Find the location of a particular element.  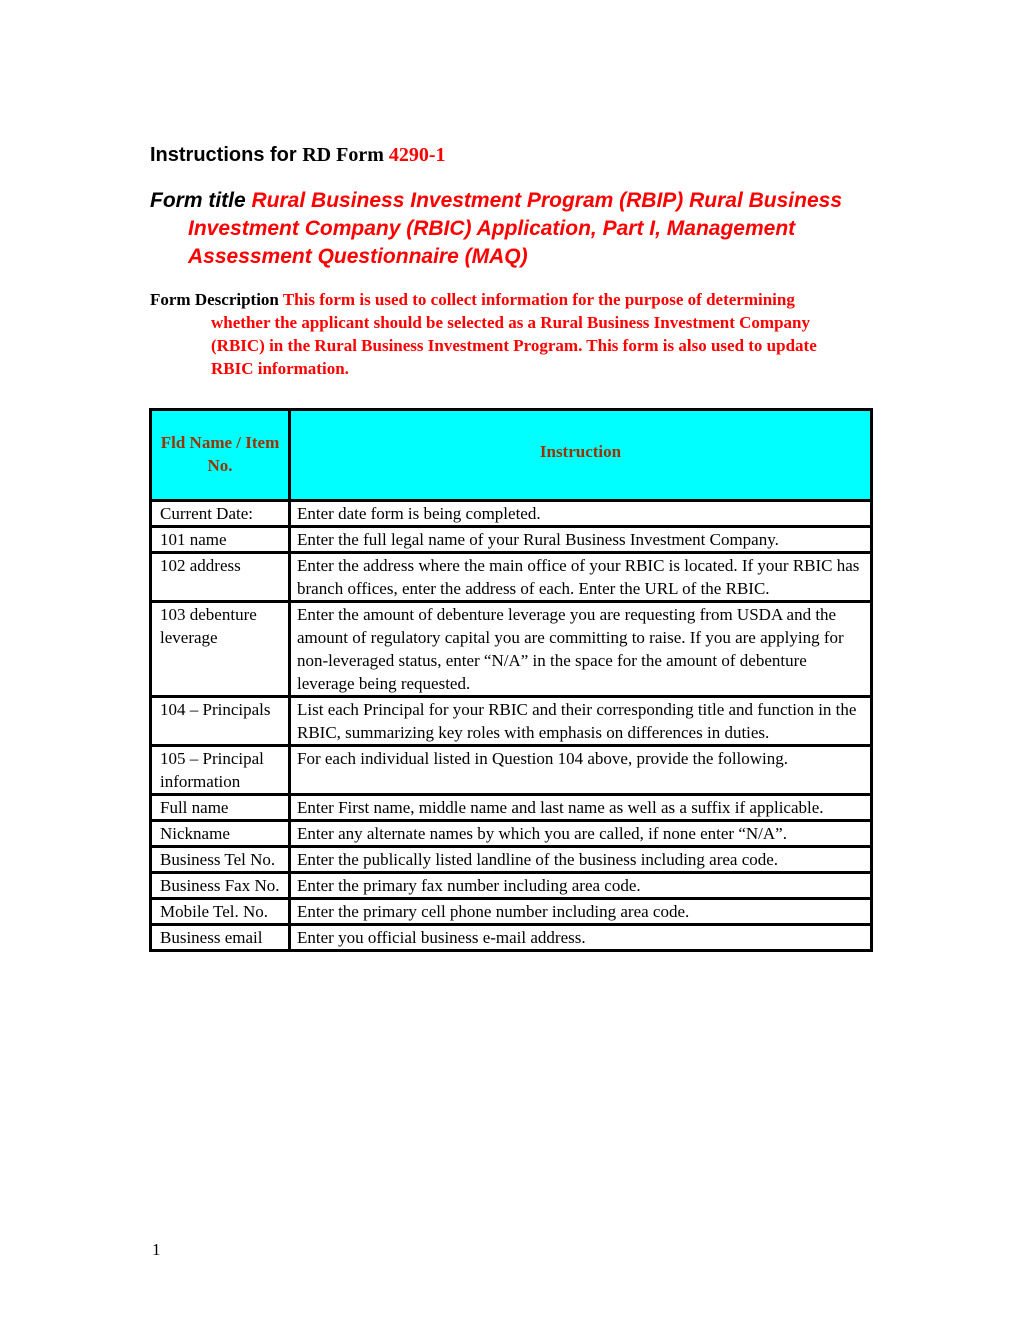

field-name-cell: Nickname is located at coordinates (220, 833).